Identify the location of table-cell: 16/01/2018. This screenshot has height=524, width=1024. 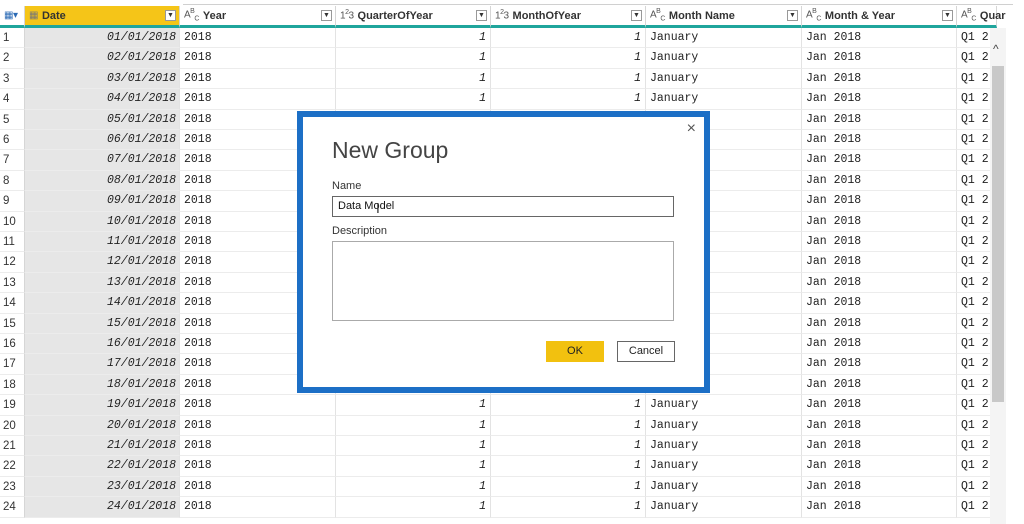
(102, 344).